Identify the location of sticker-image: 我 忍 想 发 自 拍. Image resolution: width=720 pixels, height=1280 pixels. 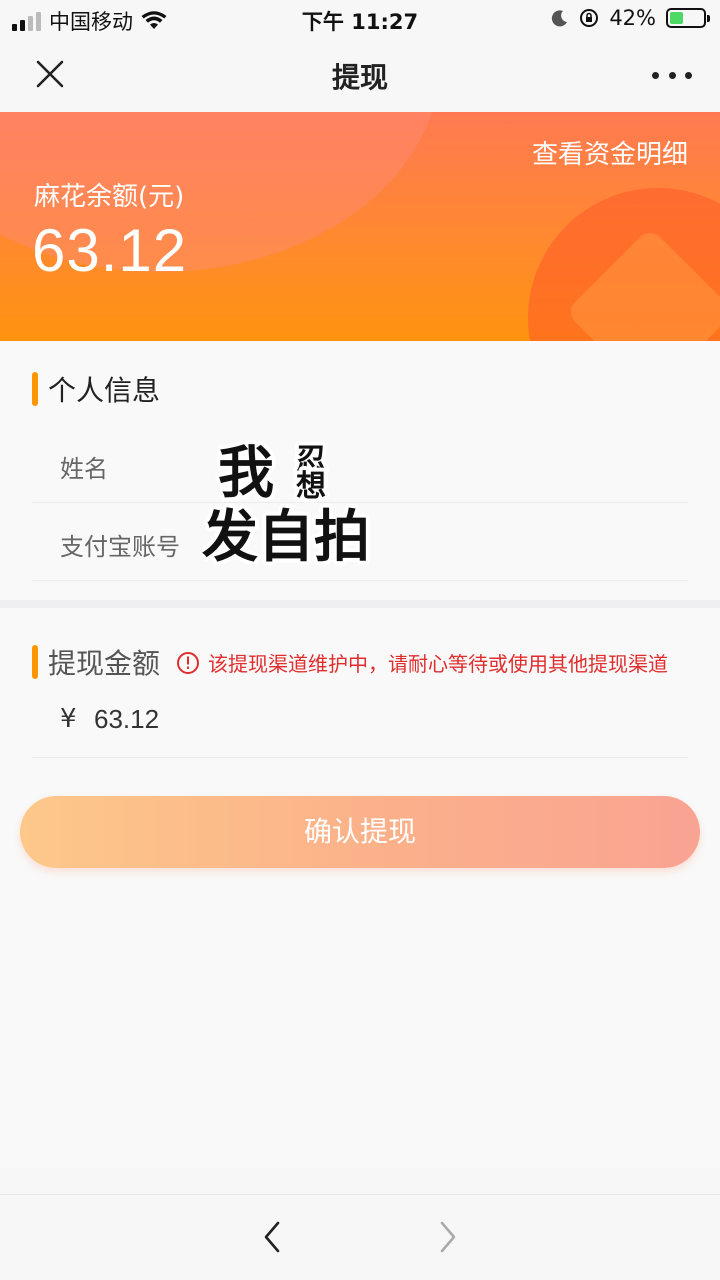
(289, 502).